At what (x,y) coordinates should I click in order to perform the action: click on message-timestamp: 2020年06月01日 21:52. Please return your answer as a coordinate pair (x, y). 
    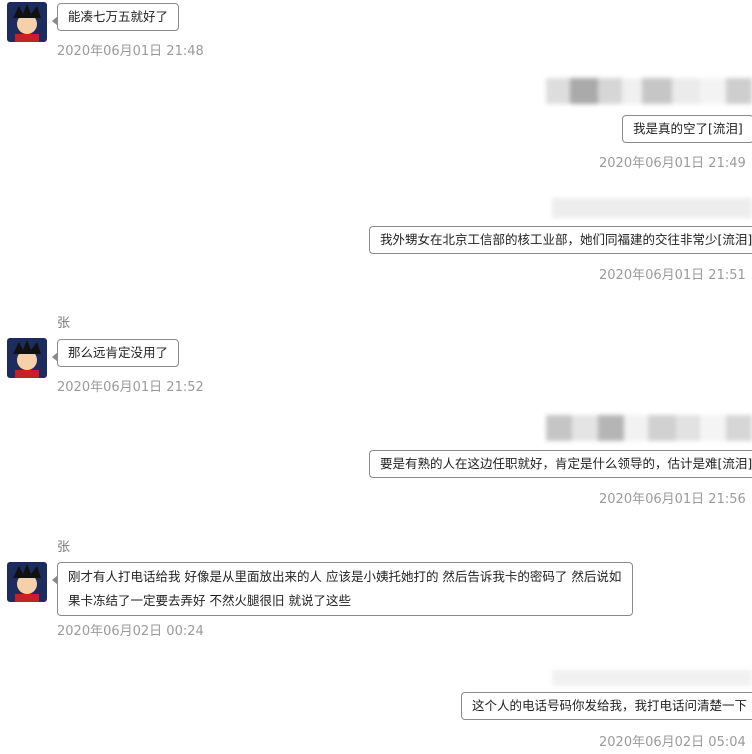
    Looking at the image, I should click on (130, 387).